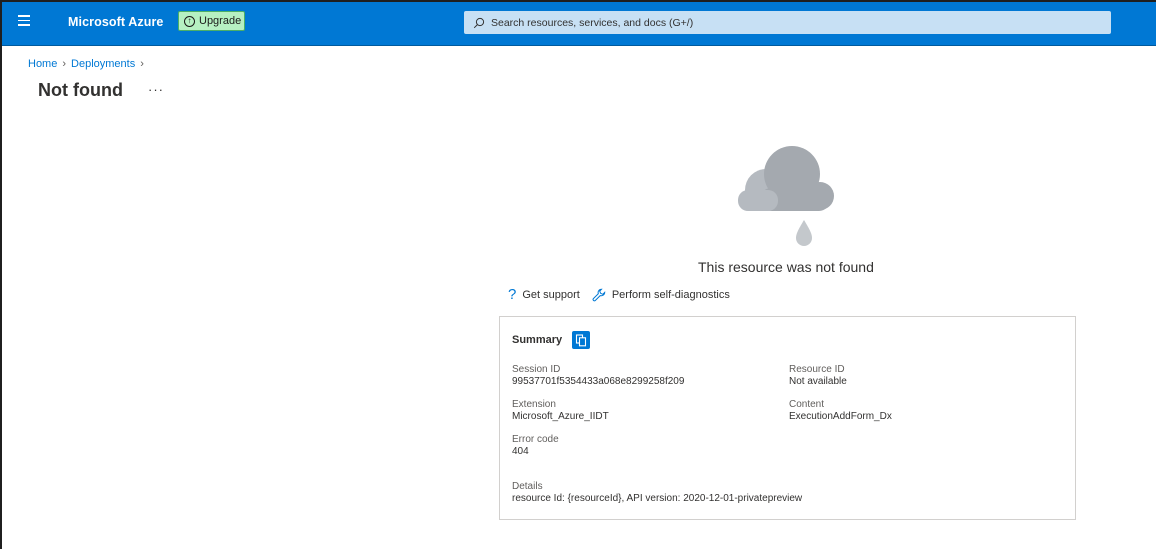 The height and width of the screenshot is (549, 1156). What do you see at coordinates (536, 369) in the screenshot?
I see `session-id-label: Session ID` at bounding box center [536, 369].